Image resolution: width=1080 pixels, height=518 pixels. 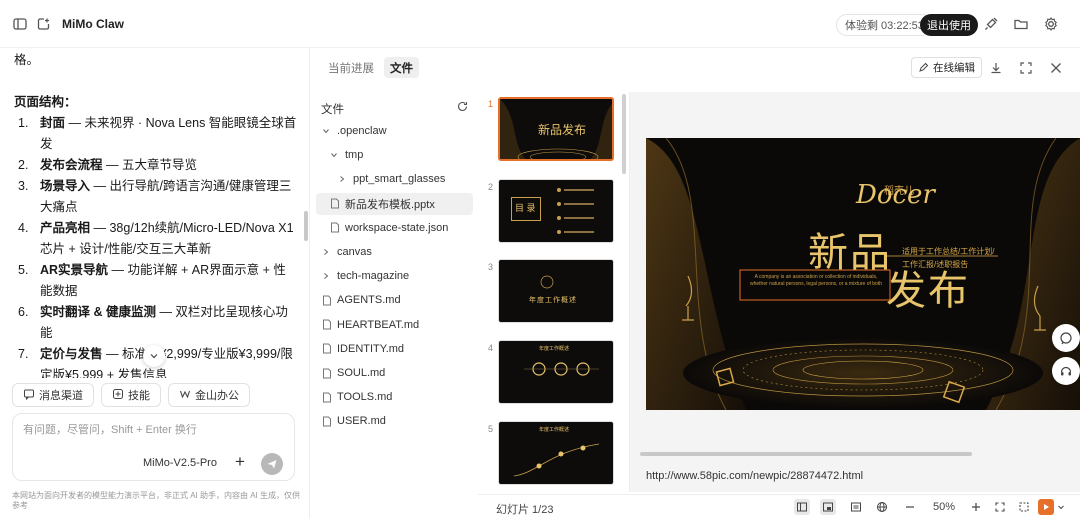 I want to click on normal-view-icon, so click(x=802, y=507).